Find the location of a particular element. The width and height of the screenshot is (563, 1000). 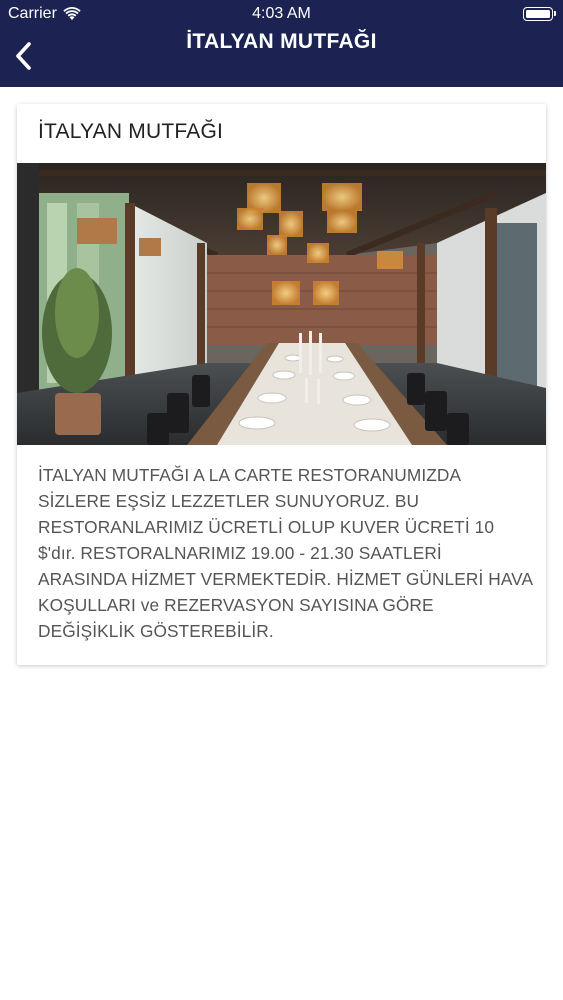

back-button is located at coordinates (24, 56).